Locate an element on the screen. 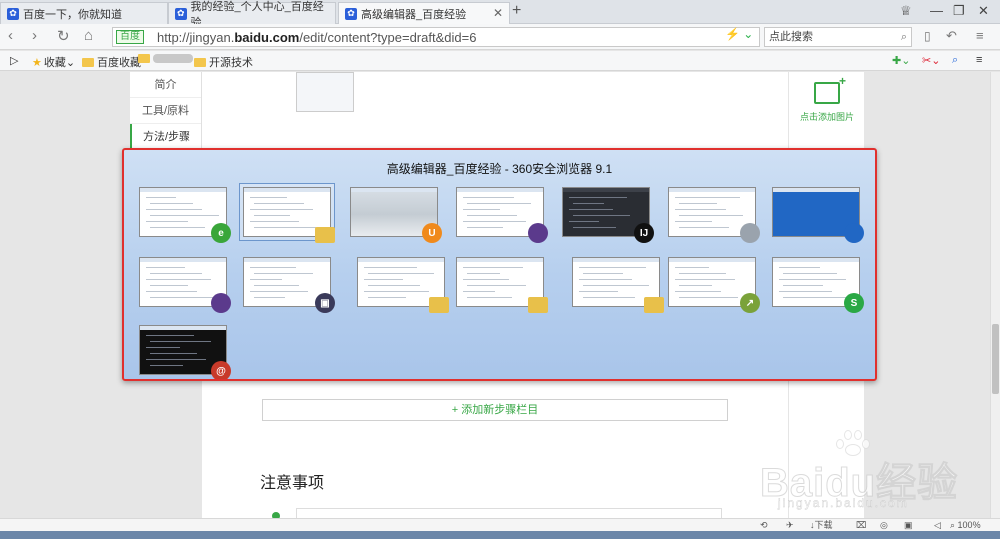 The width and height of the screenshot is (1000, 539). maximize-button: ❐ is located at coordinates (959, 11).